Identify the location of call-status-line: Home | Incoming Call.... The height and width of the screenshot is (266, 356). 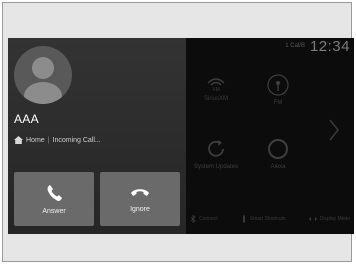
(57, 140).